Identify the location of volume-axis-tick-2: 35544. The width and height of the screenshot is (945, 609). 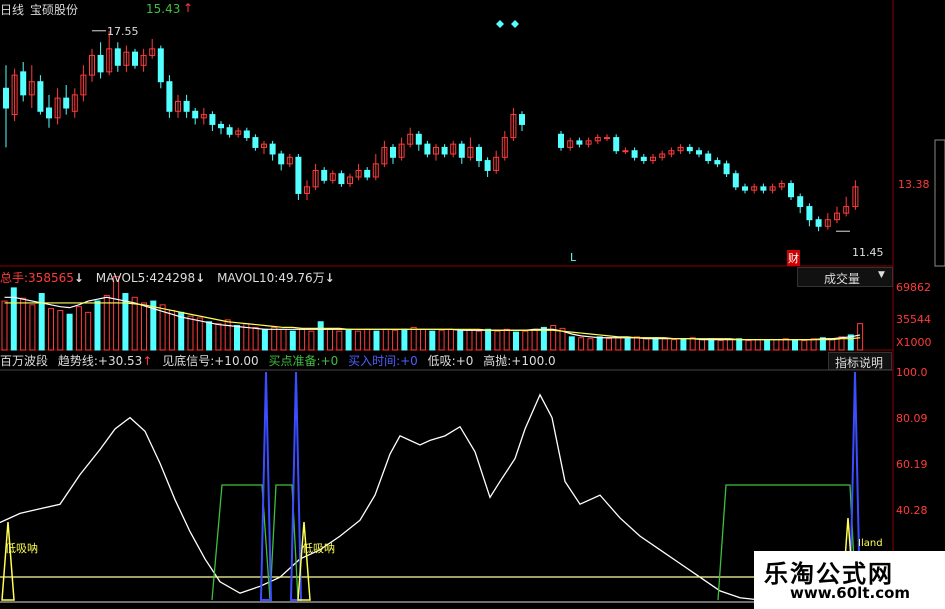
(913, 319).